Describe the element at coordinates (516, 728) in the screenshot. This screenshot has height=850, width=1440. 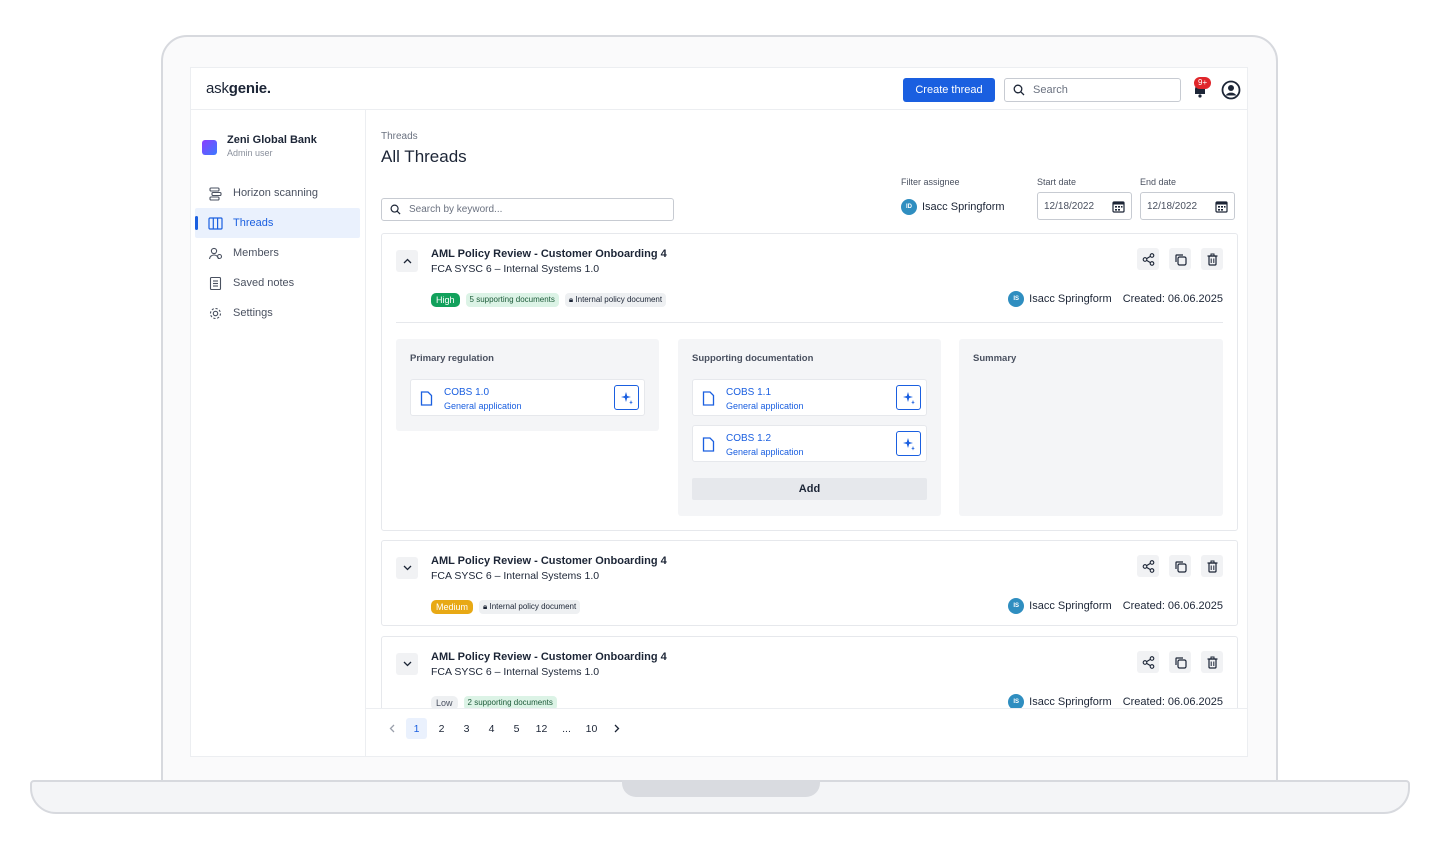
I see `page-button: 5` at that location.